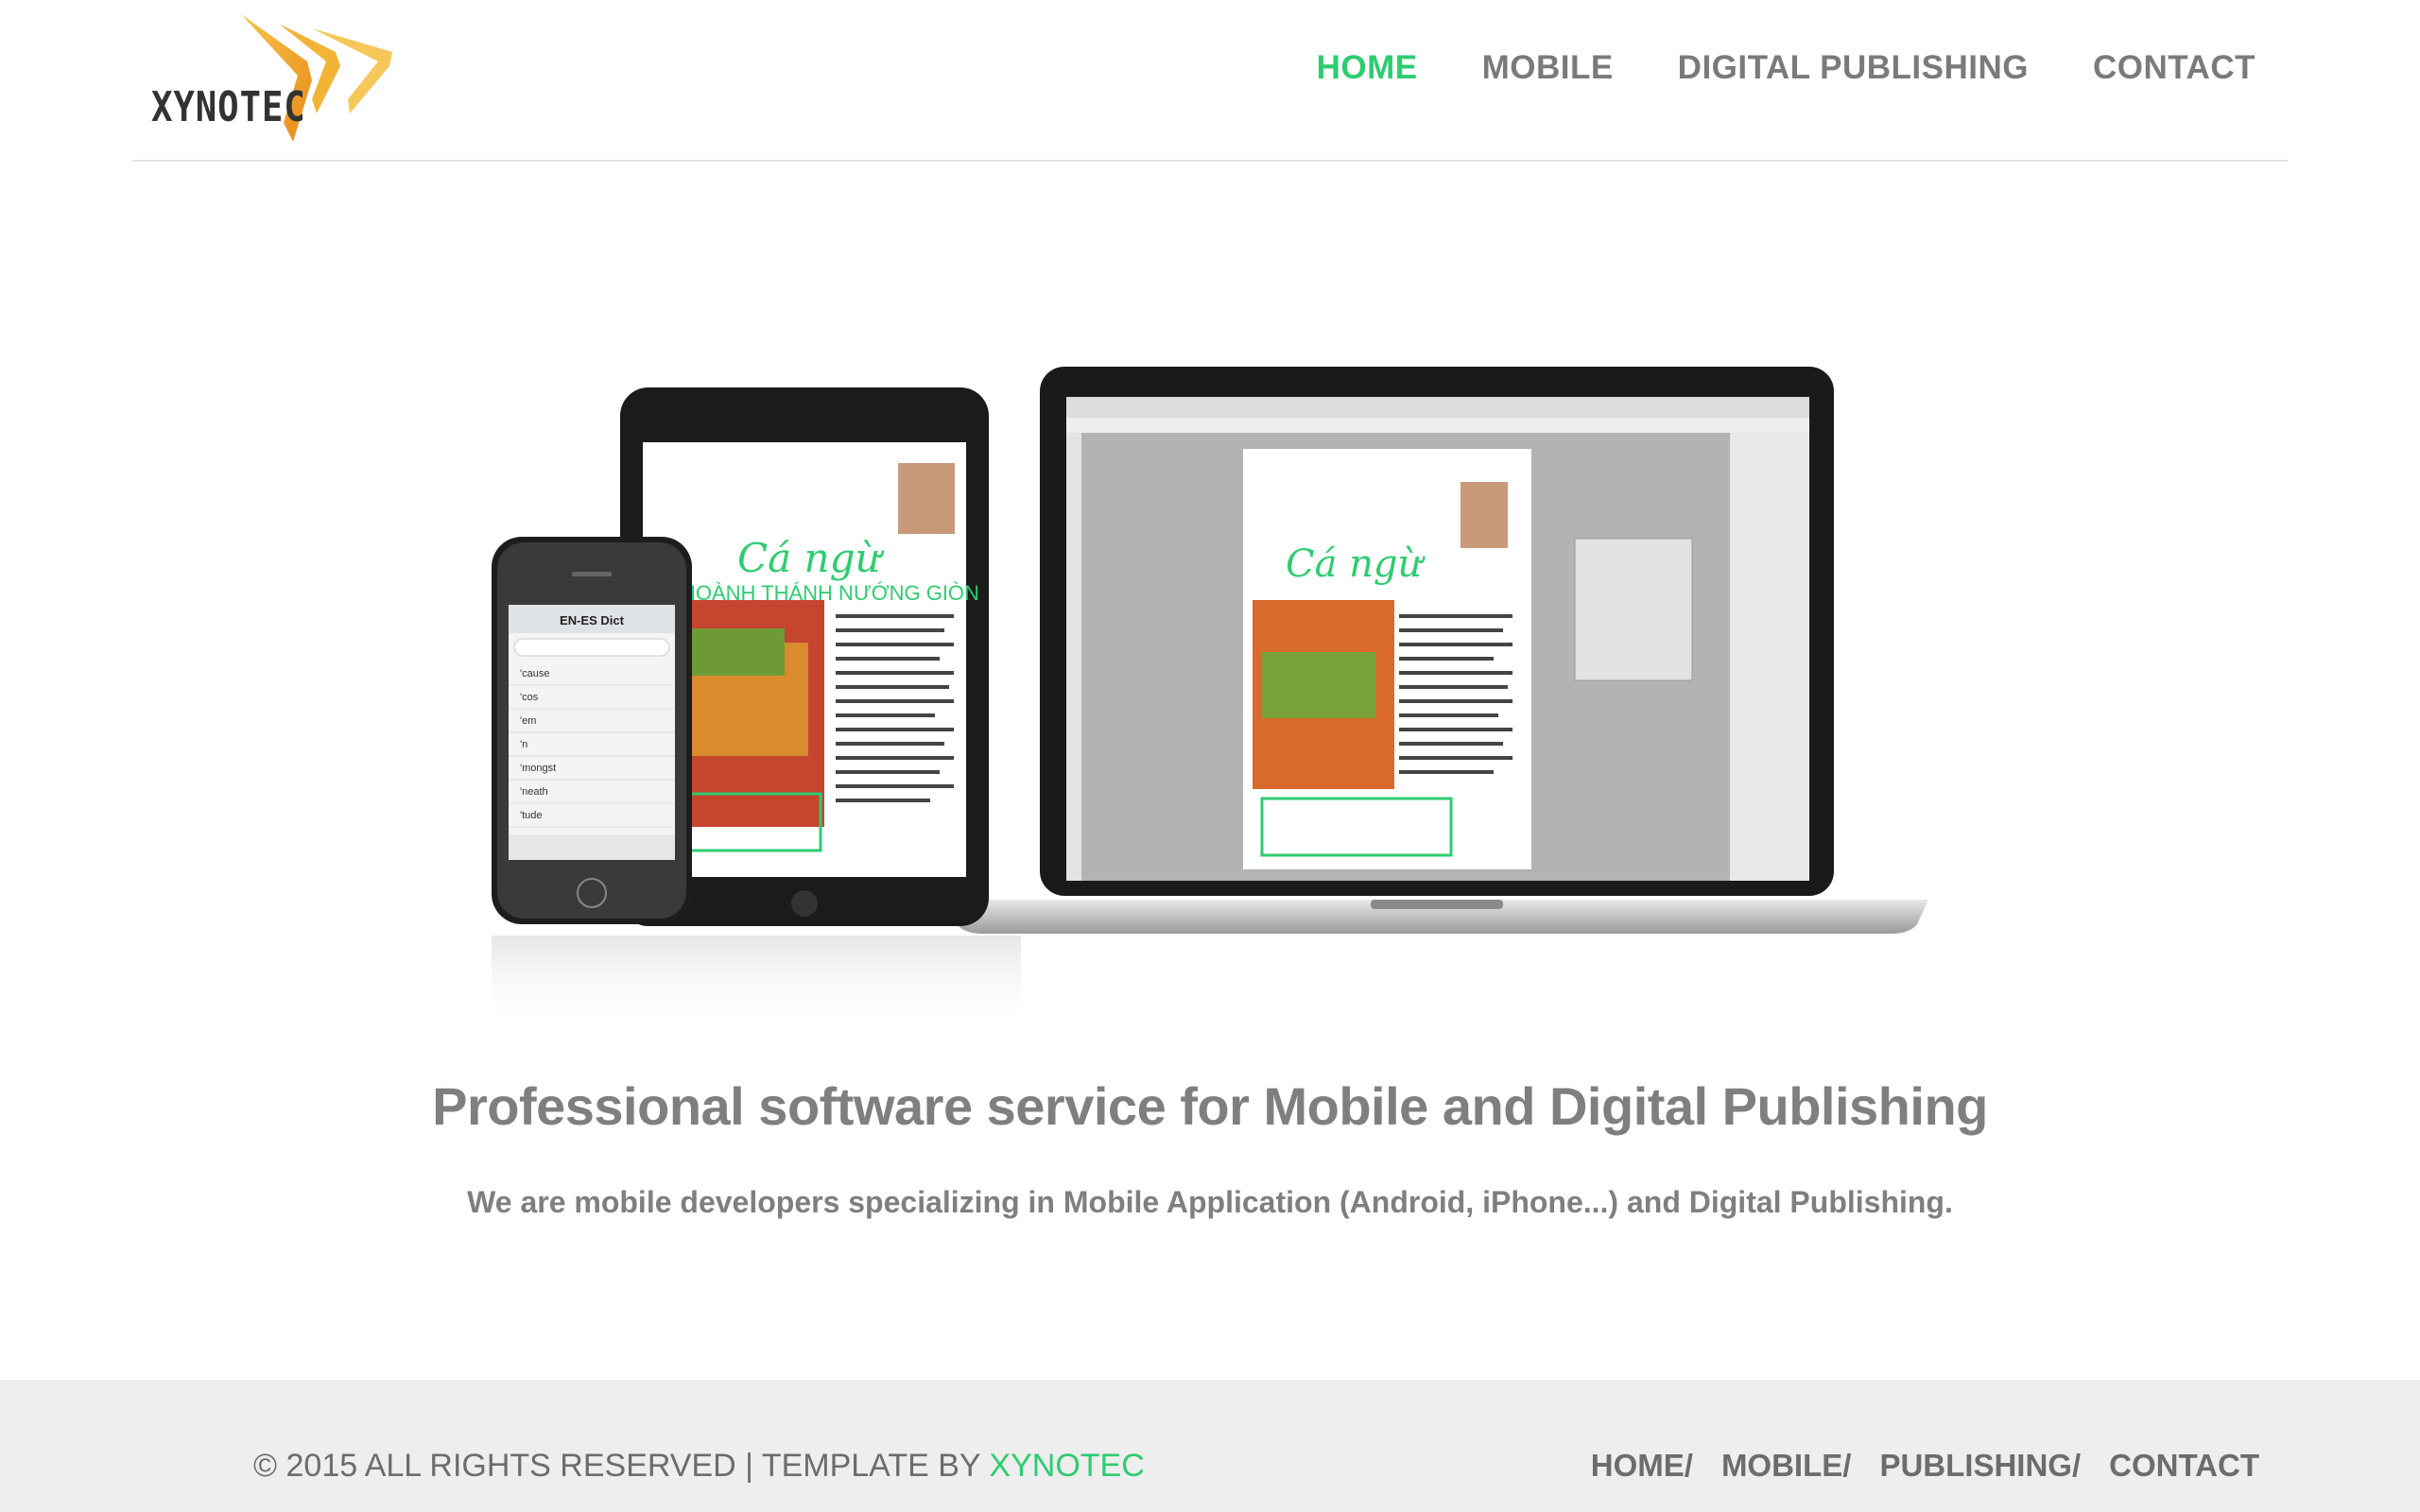  Describe the element at coordinates (538, 768) in the screenshot. I see `svg-text: 'mongst` at that location.